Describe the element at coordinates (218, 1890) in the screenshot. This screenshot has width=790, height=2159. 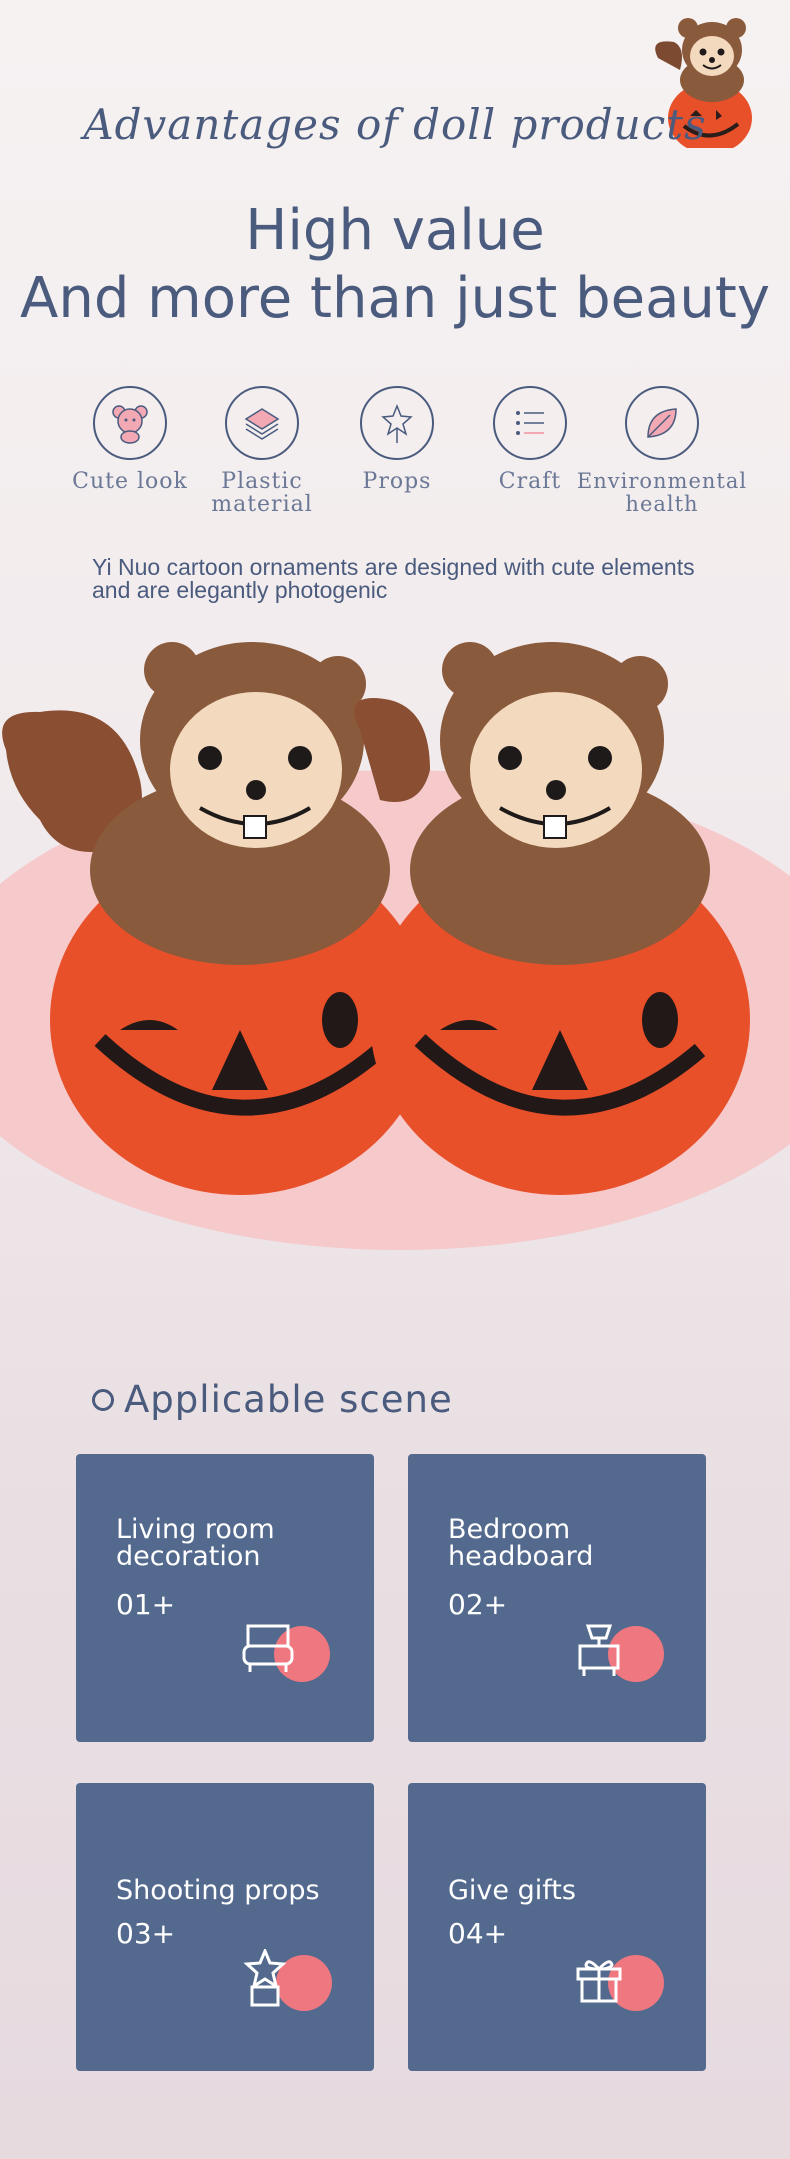
I see `scene-card-title: Shooting props` at that location.